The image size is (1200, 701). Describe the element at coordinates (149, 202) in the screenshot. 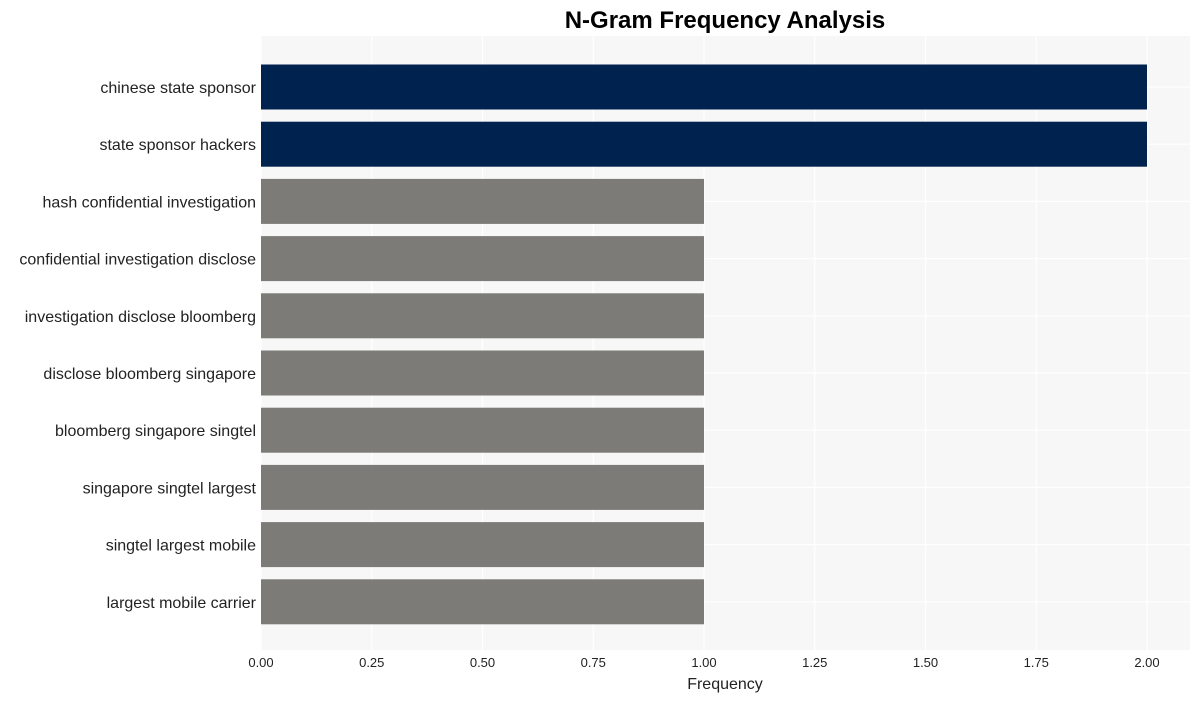

I see `y-tick-label: hash confidential investigation` at that location.